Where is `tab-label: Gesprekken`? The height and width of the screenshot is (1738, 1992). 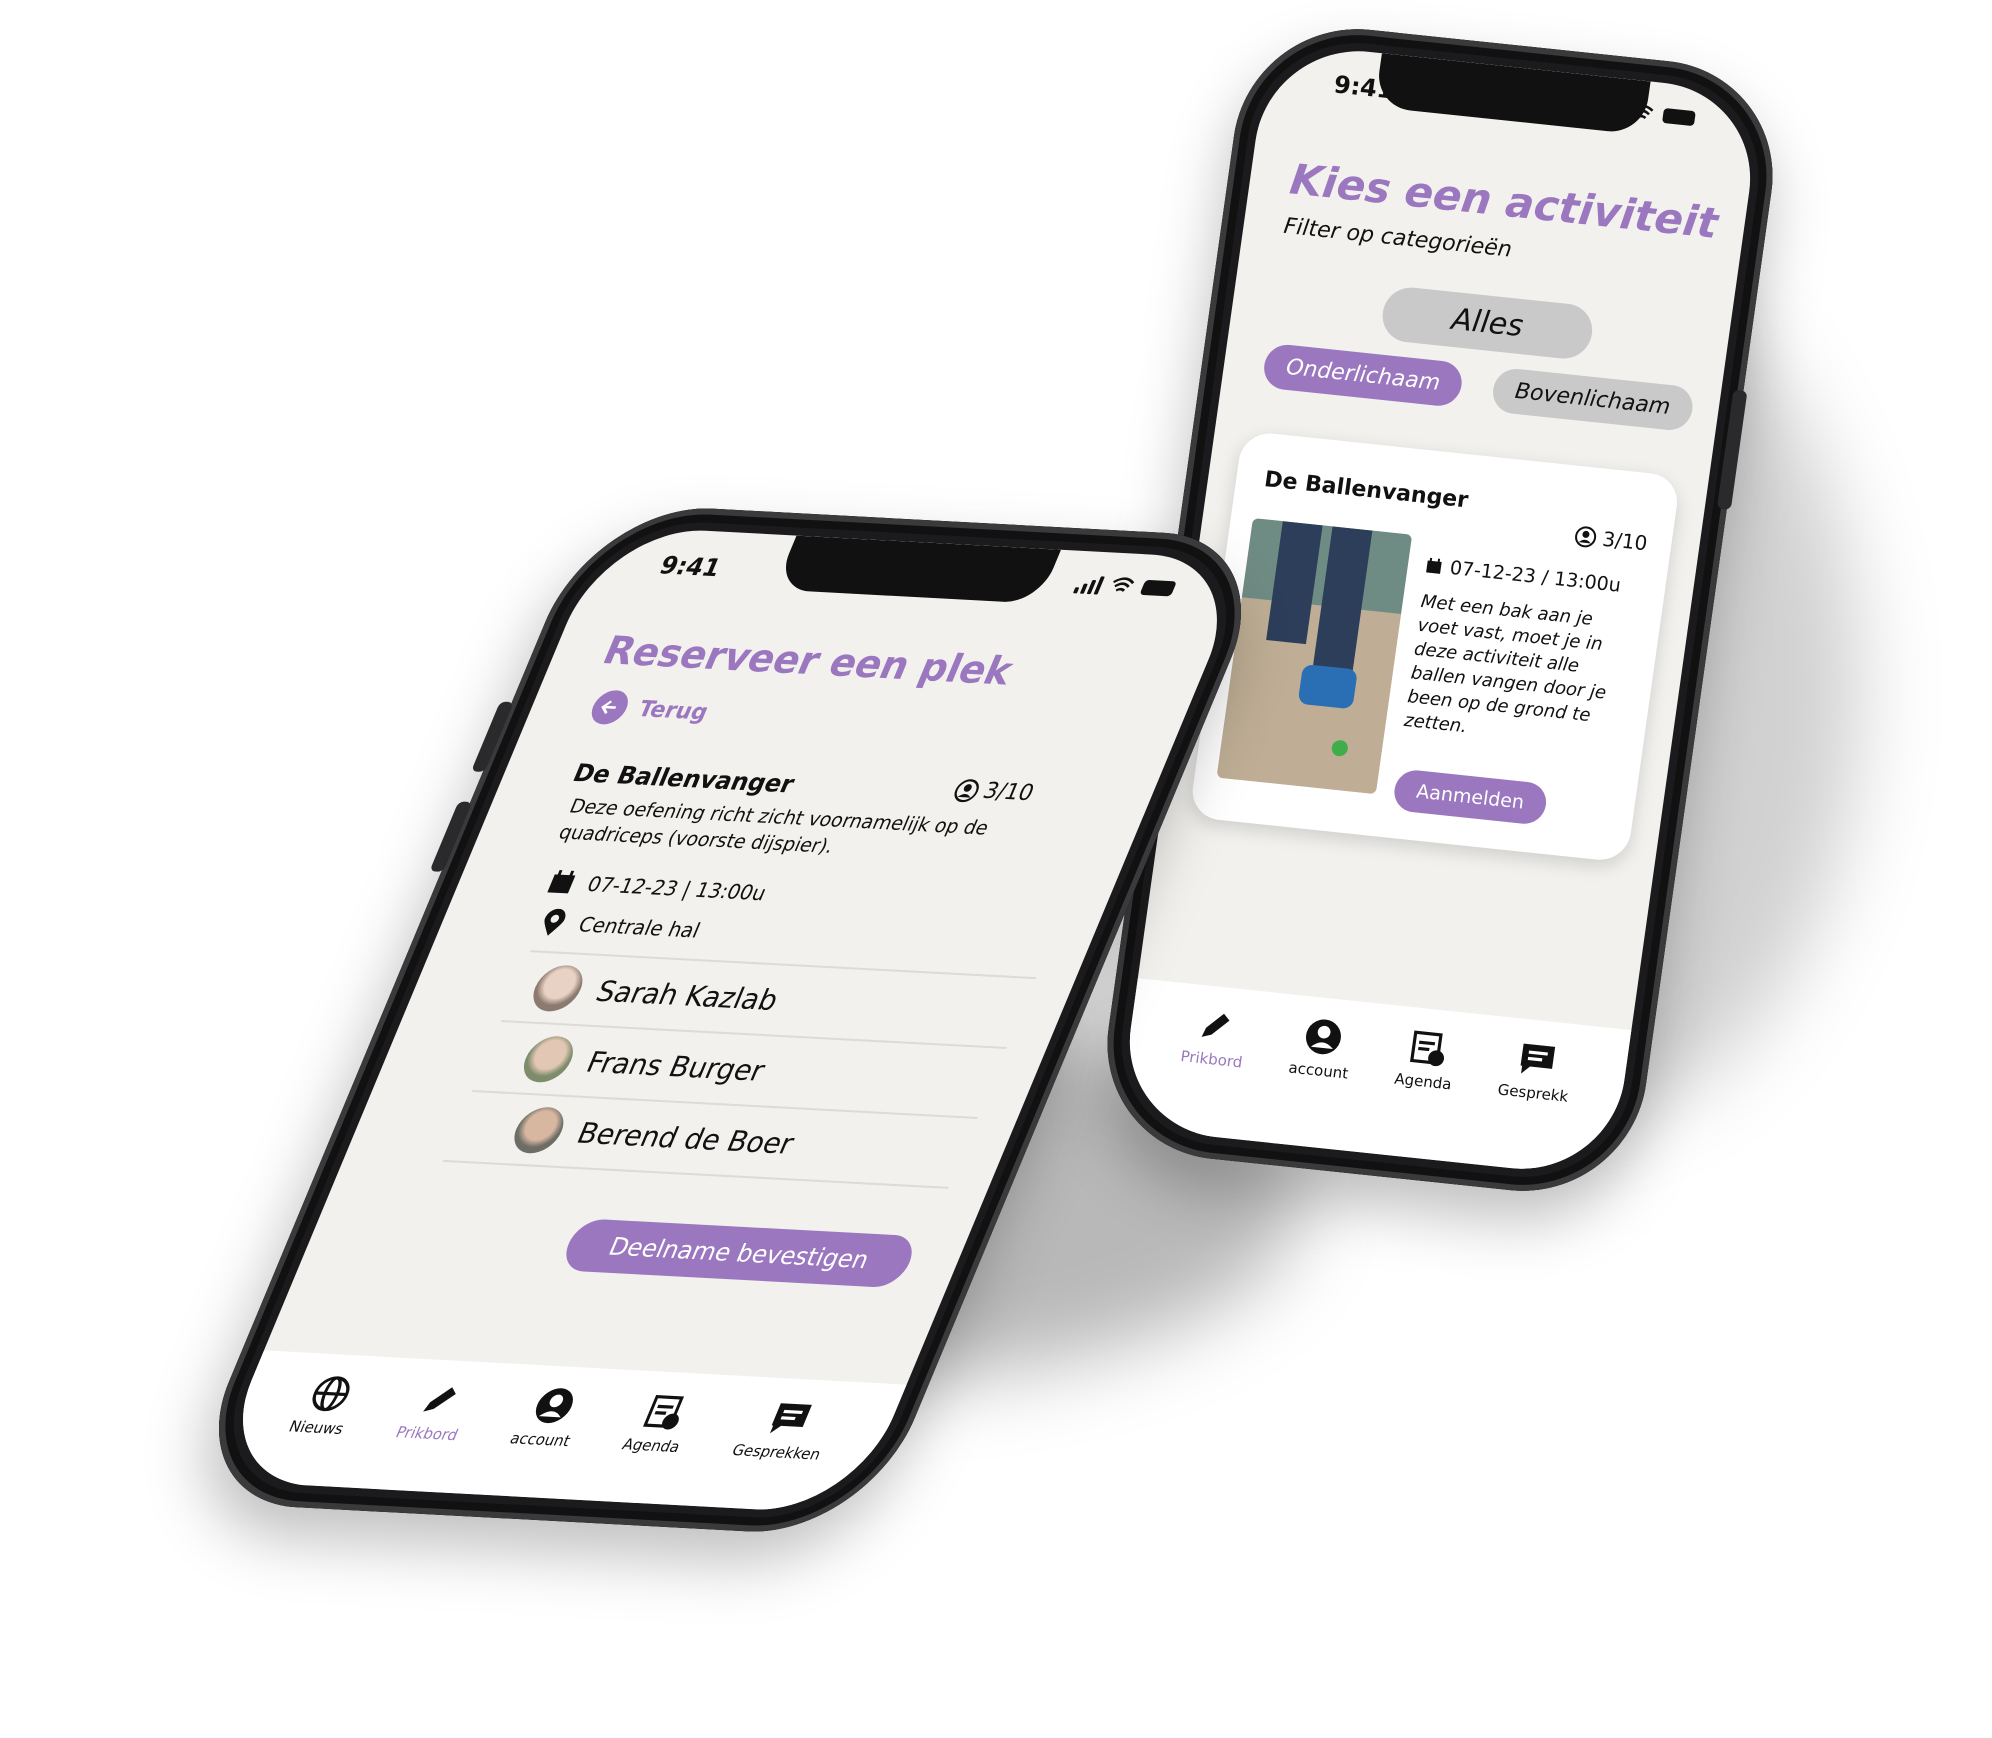
tab-label: Gesprekken is located at coordinates (776, 1452).